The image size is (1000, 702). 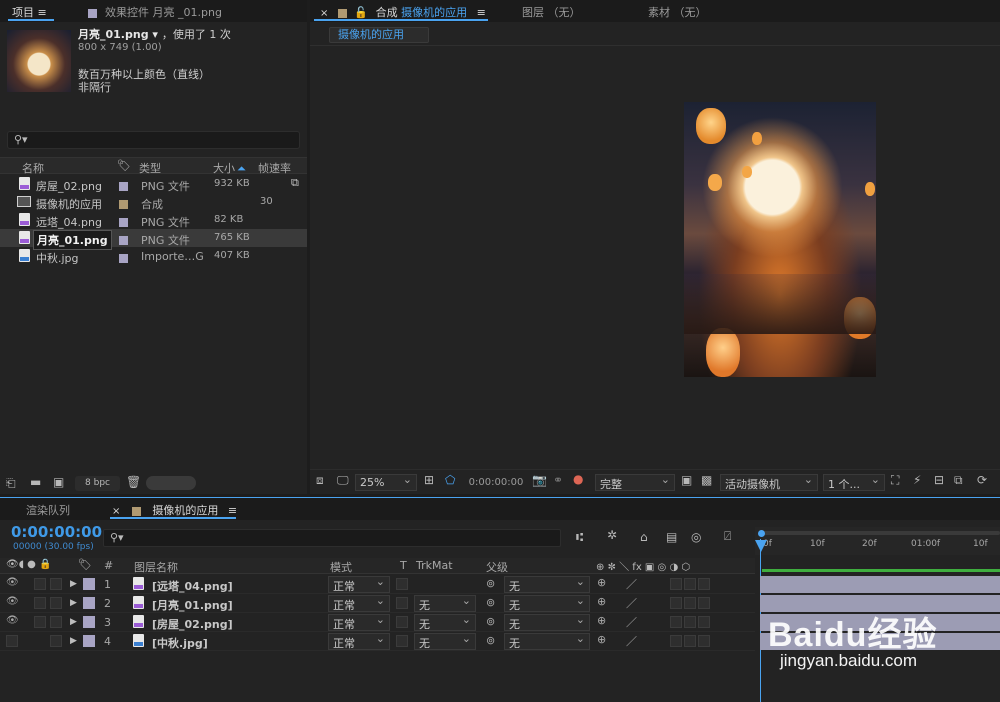 I want to click on frame-blending-icon: ▤, so click(x=671, y=537).